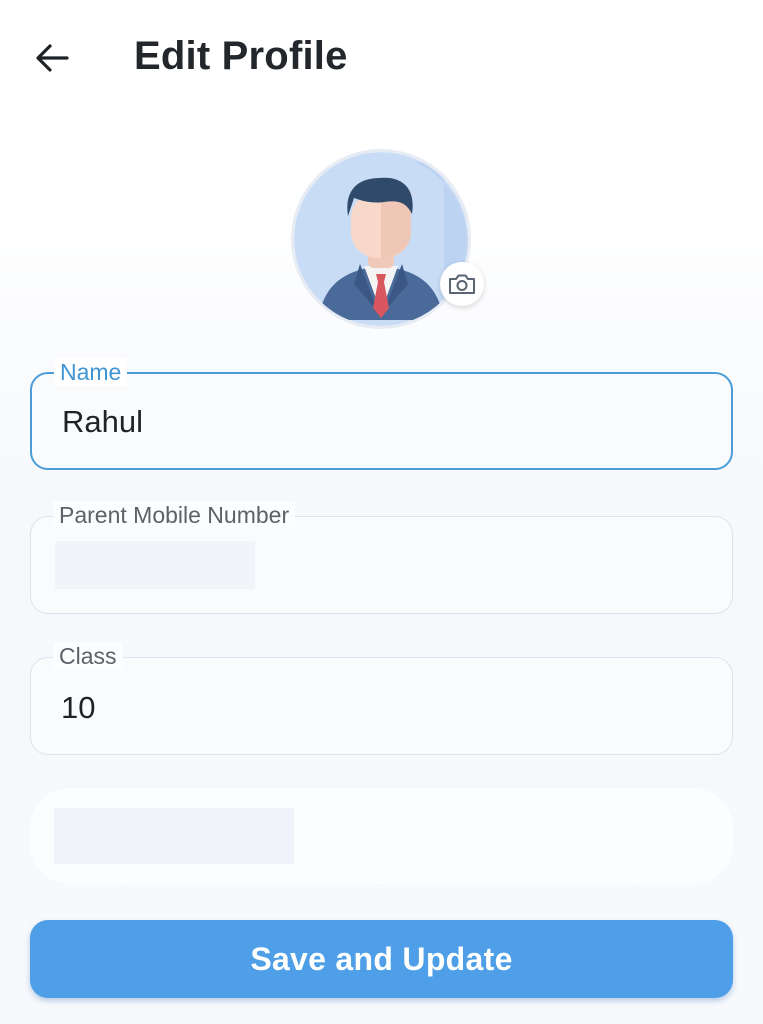  I want to click on camera-icon, so click(462, 284).